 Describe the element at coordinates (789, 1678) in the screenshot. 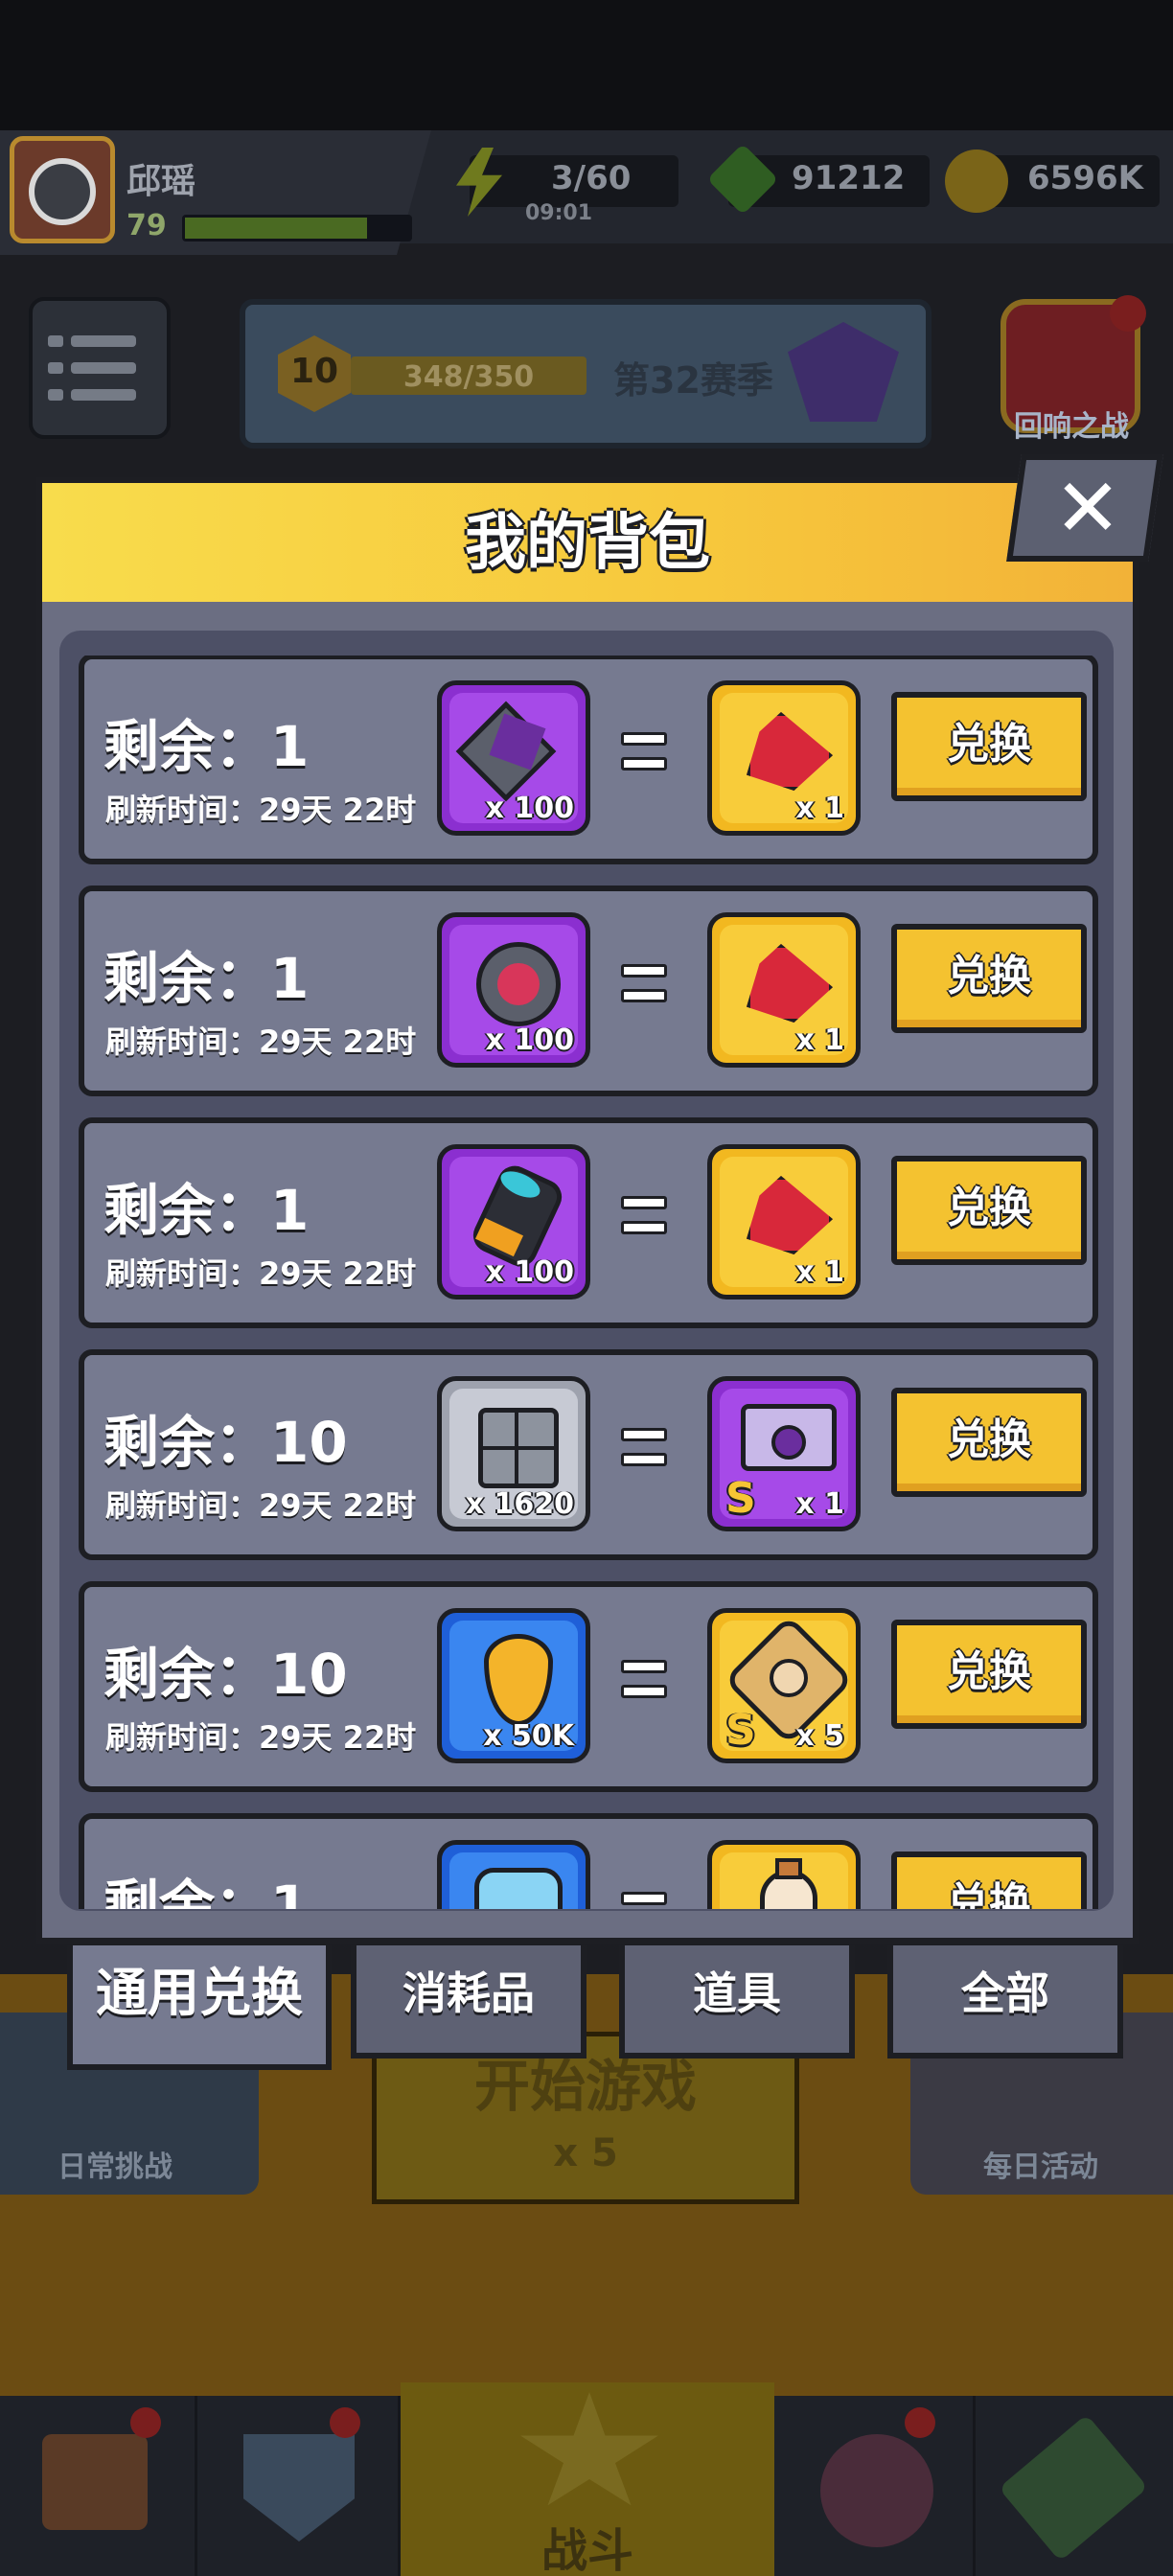

I see `hero-face` at that location.